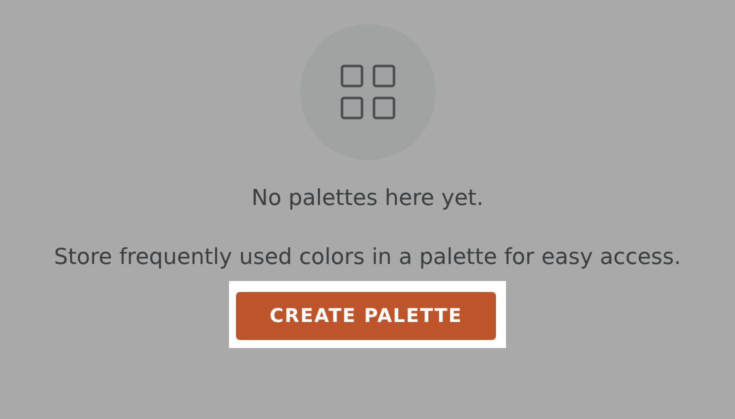  What do you see at coordinates (367, 258) in the screenshot?
I see `empty-description: Store frequently used colors in a palette for easy access.` at bounding box center [367, 258].